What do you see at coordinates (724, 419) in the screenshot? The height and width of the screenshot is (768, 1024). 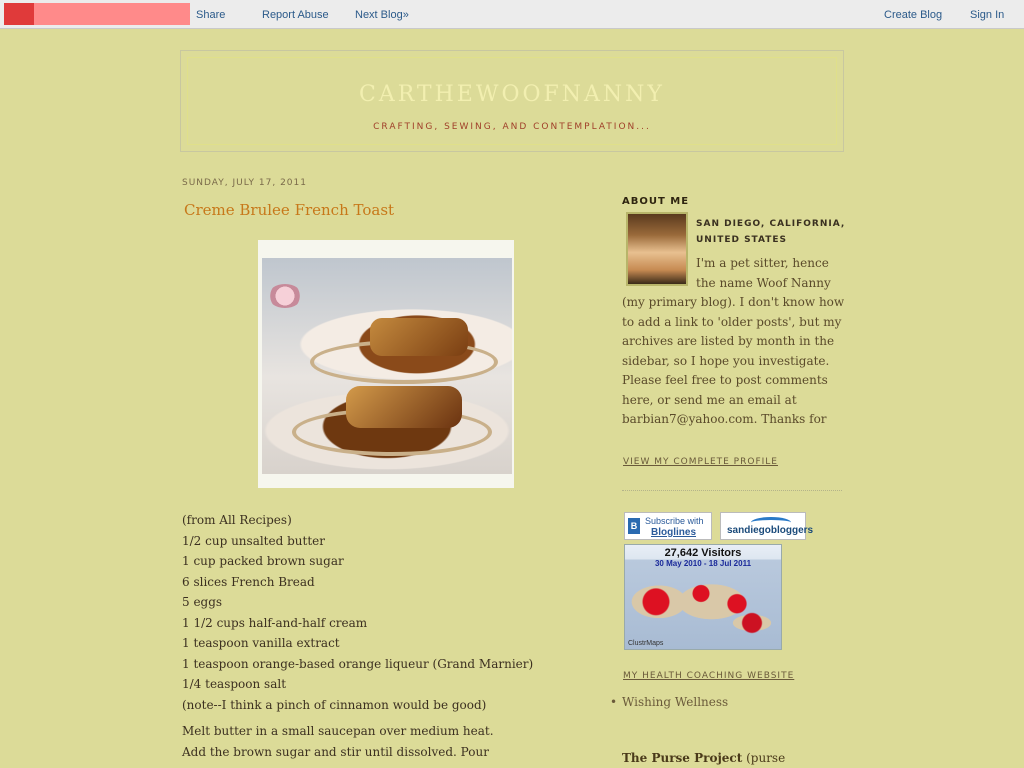 I see `bio-line: barbian7@yahoo.com. Thanks for` at bounding box center [724, 419].